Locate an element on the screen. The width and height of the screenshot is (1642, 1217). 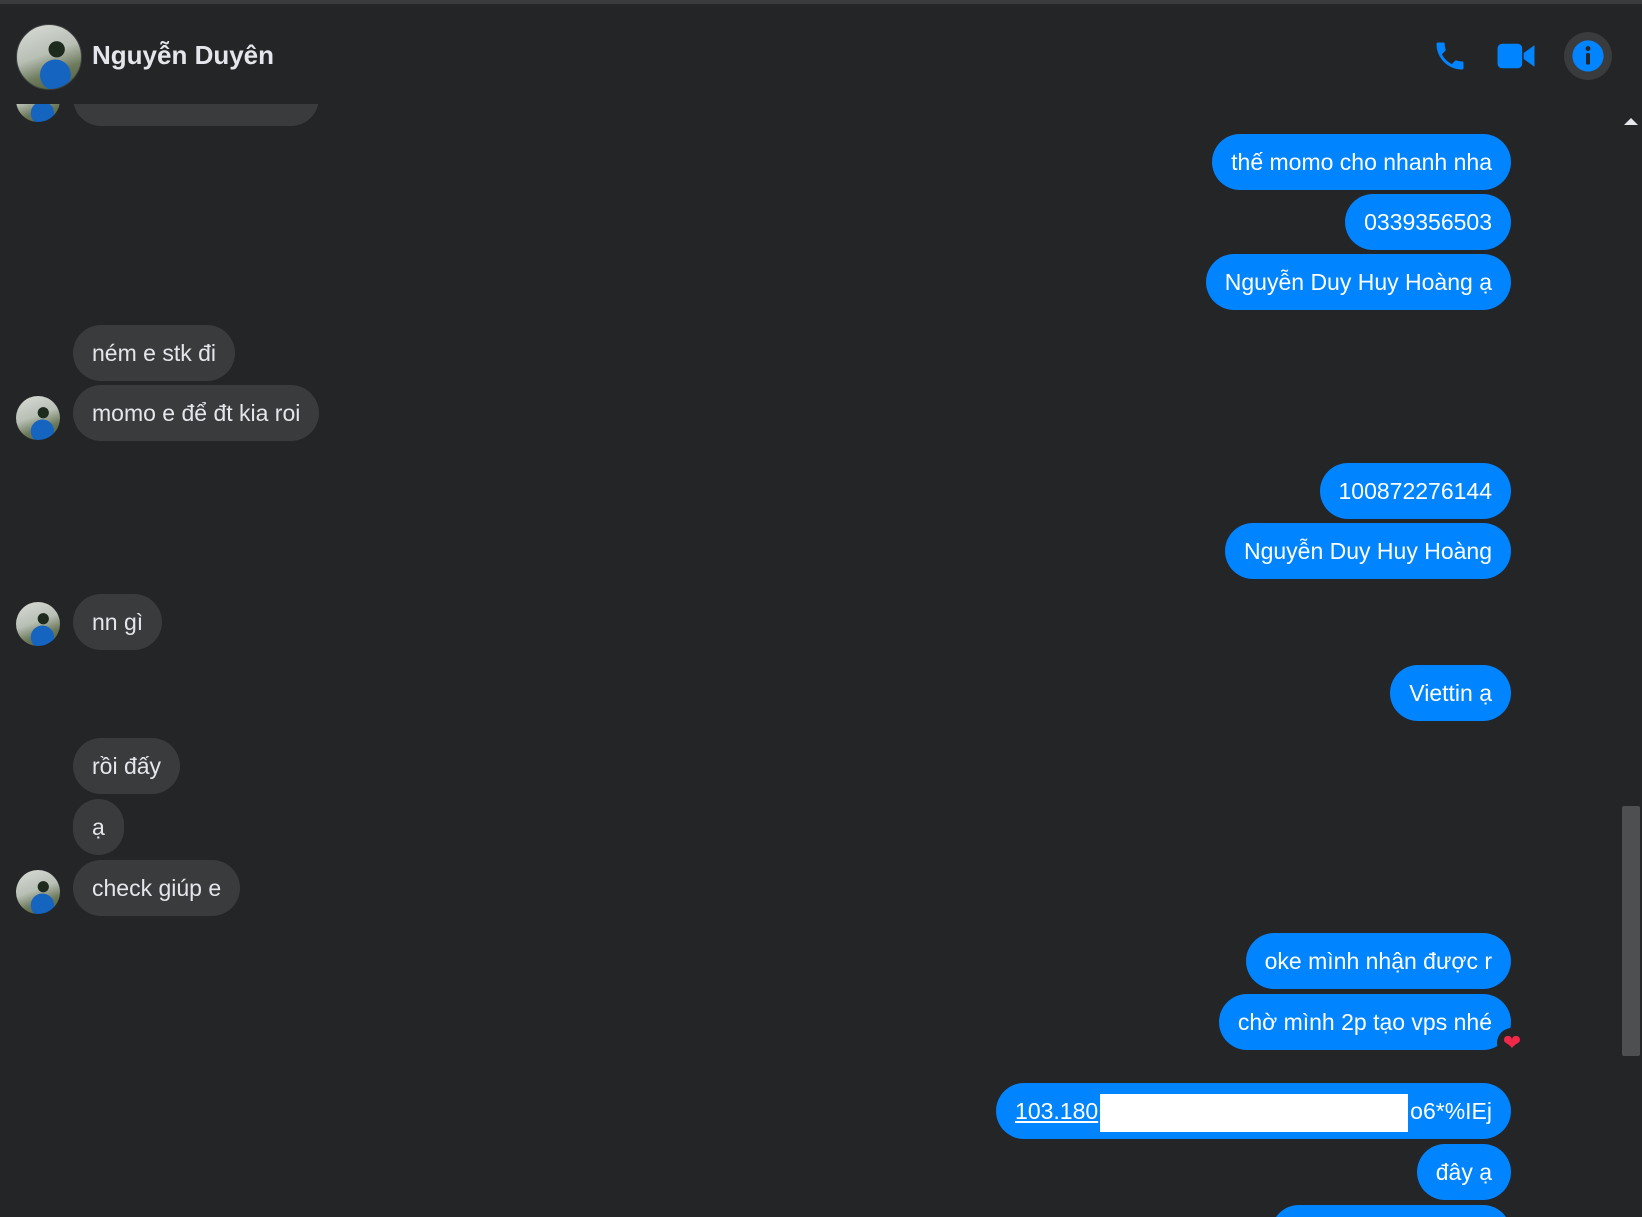
redaction-box is located at coordinates (1254, 1112).